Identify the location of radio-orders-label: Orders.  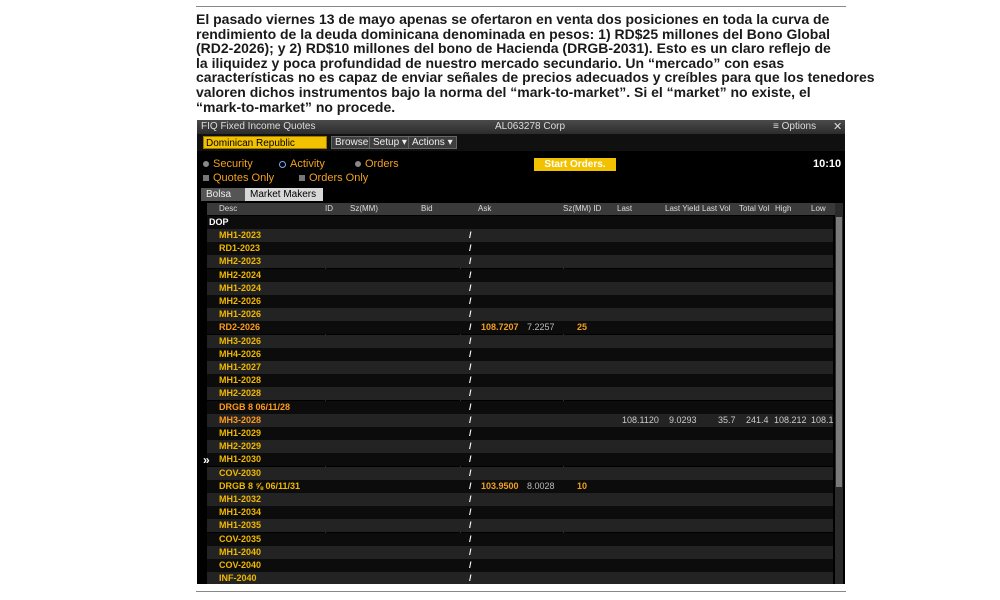
(382, 164).